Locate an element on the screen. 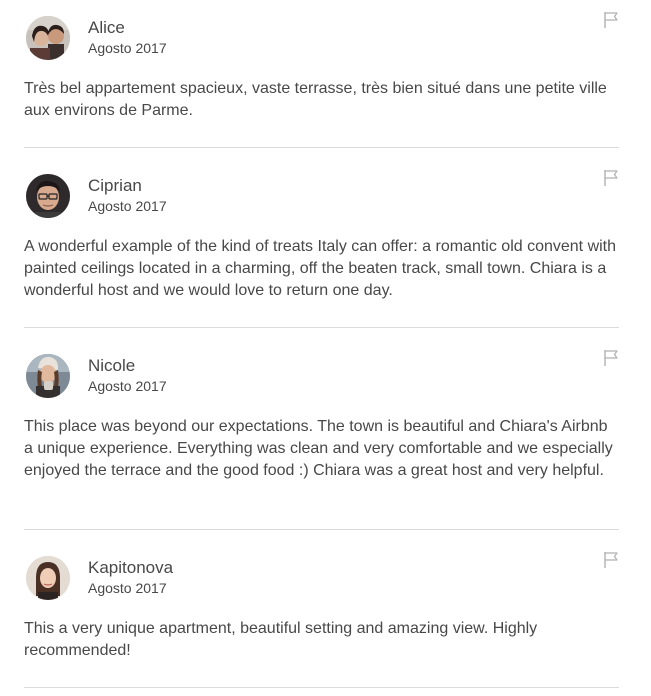 This screenshot has width=651, height=696. review-header: Ciprian Agosto 2017 is located at coordinates (321, 194).